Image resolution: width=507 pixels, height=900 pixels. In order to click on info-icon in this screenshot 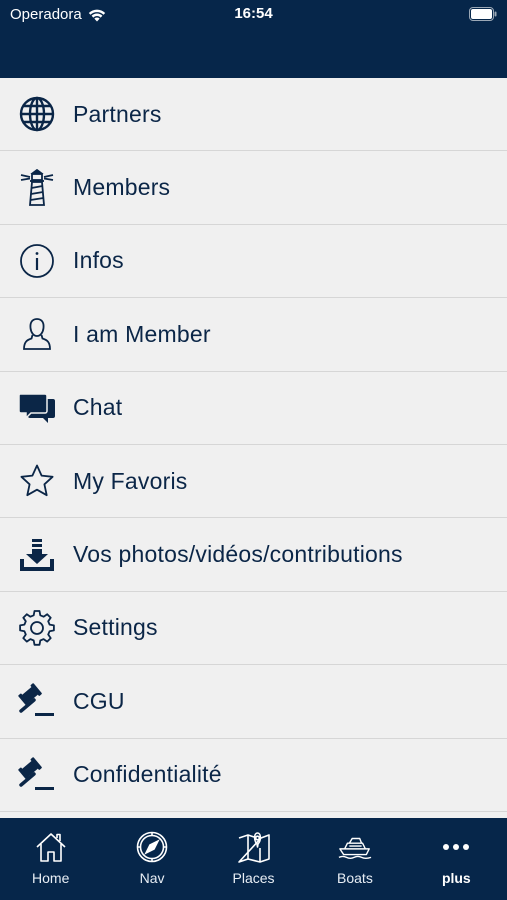, I will do `click(37, 261)`.